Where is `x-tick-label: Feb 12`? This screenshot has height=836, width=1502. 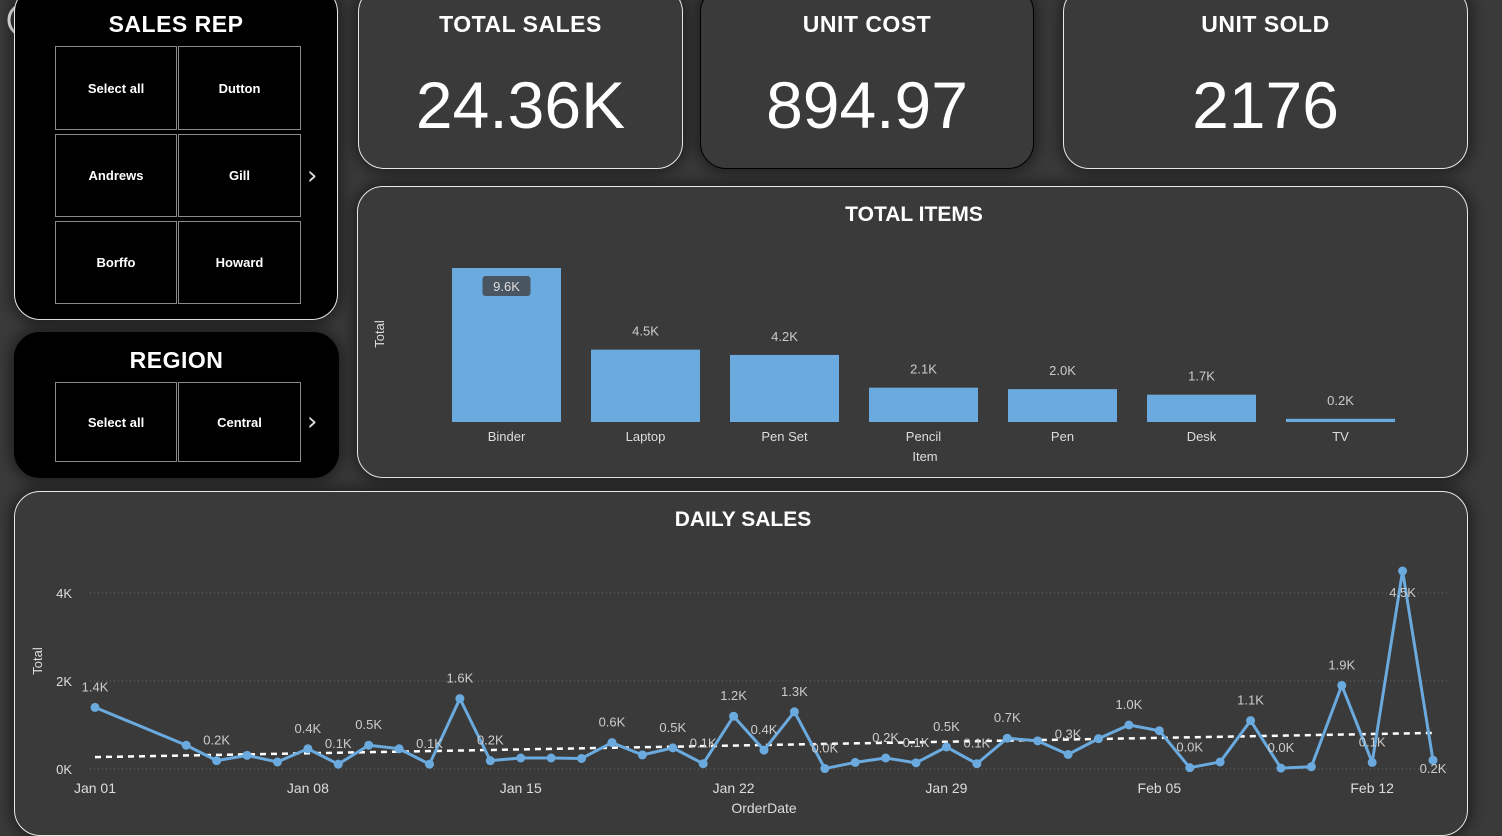 x-tick-label: Feb 12 is located at coordinates (1372, 788).